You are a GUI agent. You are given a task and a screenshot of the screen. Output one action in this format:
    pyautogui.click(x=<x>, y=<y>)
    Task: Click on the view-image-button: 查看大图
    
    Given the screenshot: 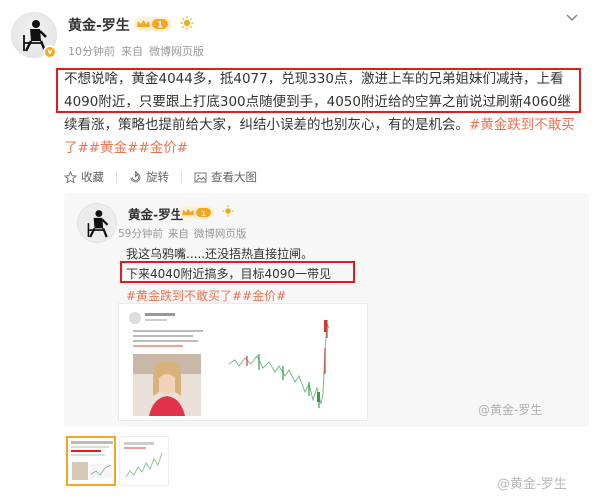 What is the action you would take?
    pyautogui.click(x=225, y=177)
    